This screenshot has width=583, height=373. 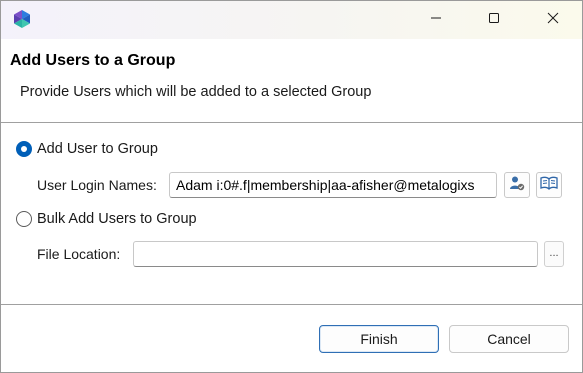 What do you see at coordinates (97, 149) in the screenshot?
I see `add-user-radio-label: Add User to Group` at bounding box center [97, 149].